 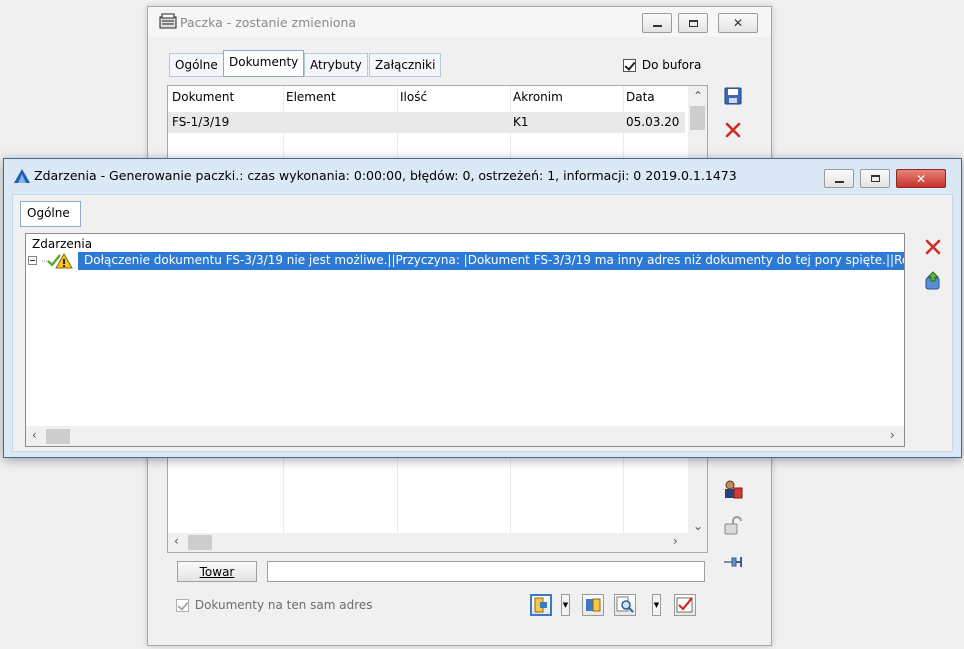 What do you see at coordinates (698, 96) in the screenshot?
I see `scroll-up-icon: ⌃` at bounding box center [698, 96].